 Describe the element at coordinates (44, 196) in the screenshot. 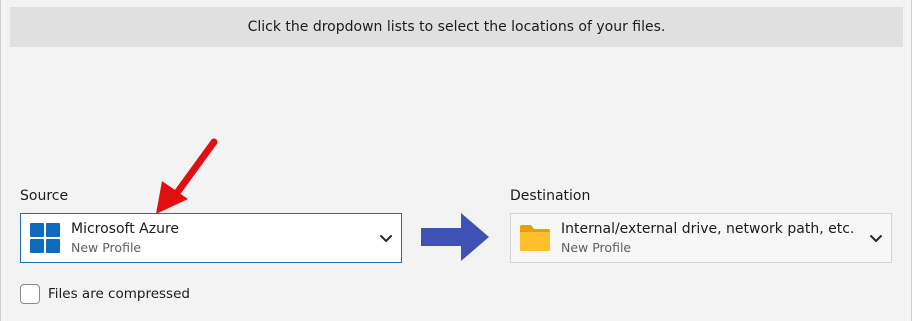

I see `source-label: Source` at that location.